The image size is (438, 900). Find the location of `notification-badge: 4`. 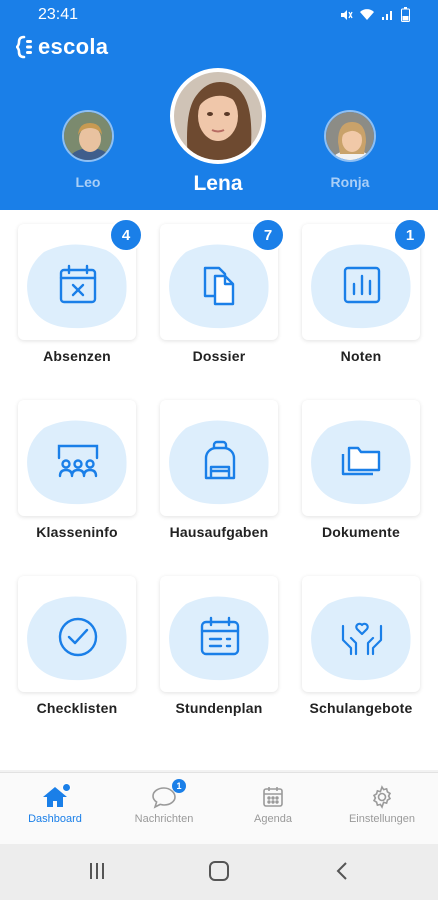

notification-badge: 4 is located at coordinates (126, 235).